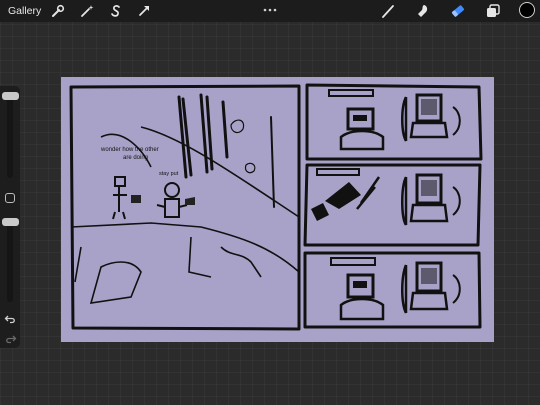 This screenshot has height=405, width=540. Describe the element at coordinates (10, 96) in the screenshot. I see `brush-size-handle` at that location.